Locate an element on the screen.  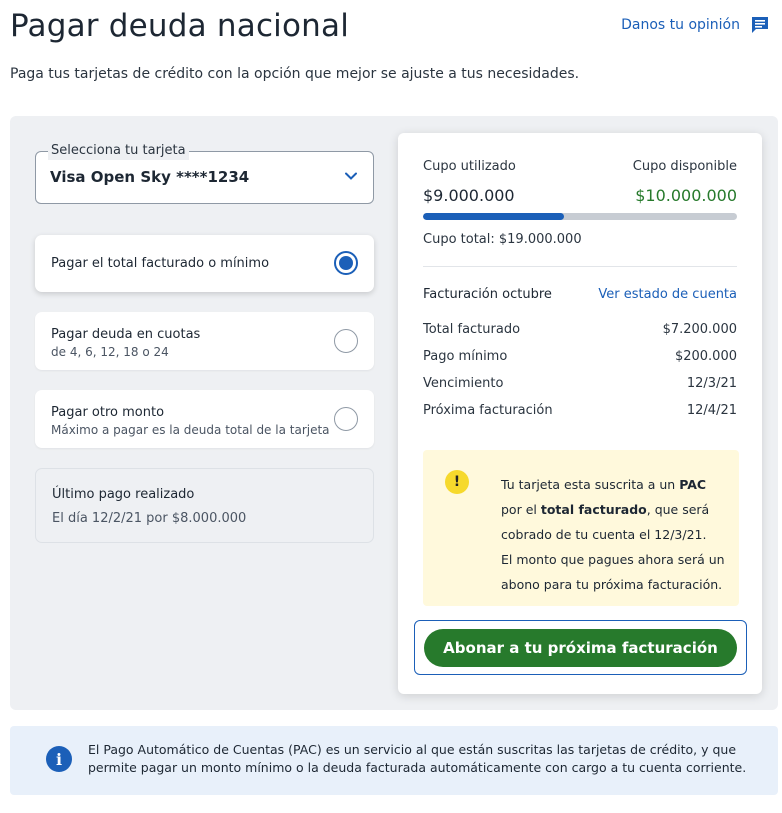
row-label: Total facturado is located at coordinates (472, 329).